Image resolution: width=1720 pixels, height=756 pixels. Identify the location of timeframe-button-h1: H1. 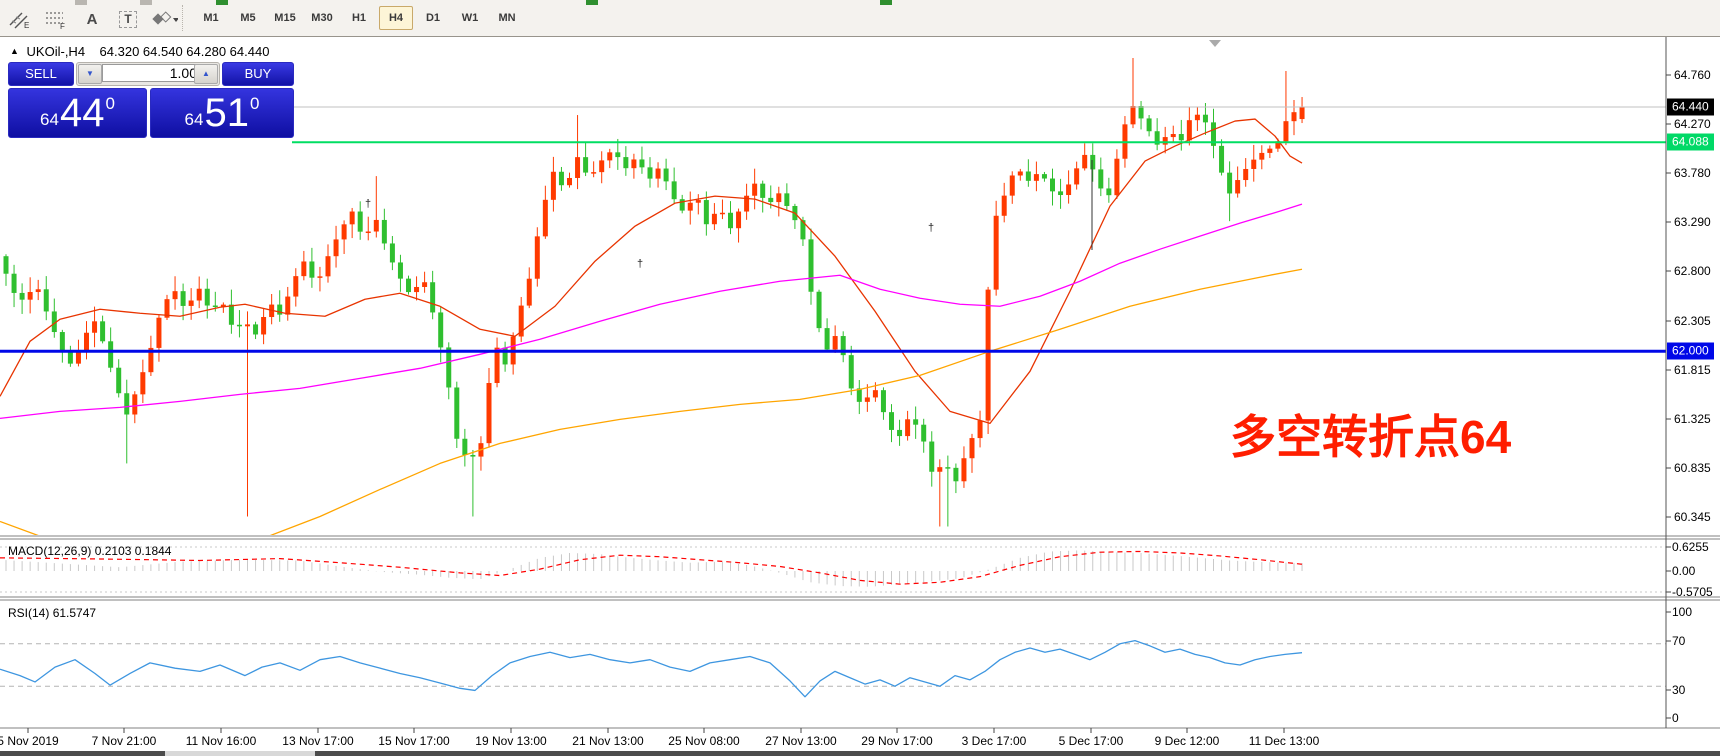
(359, 18).